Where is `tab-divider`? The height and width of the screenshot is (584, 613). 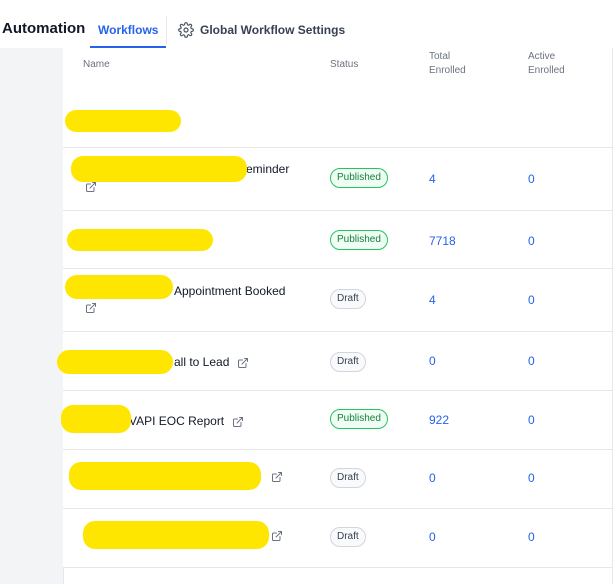
tab-divider is located at coordinates (166, 30).